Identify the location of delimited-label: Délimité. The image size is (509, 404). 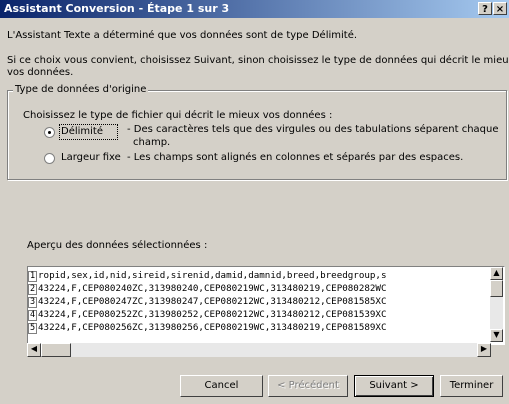
(82, 131).